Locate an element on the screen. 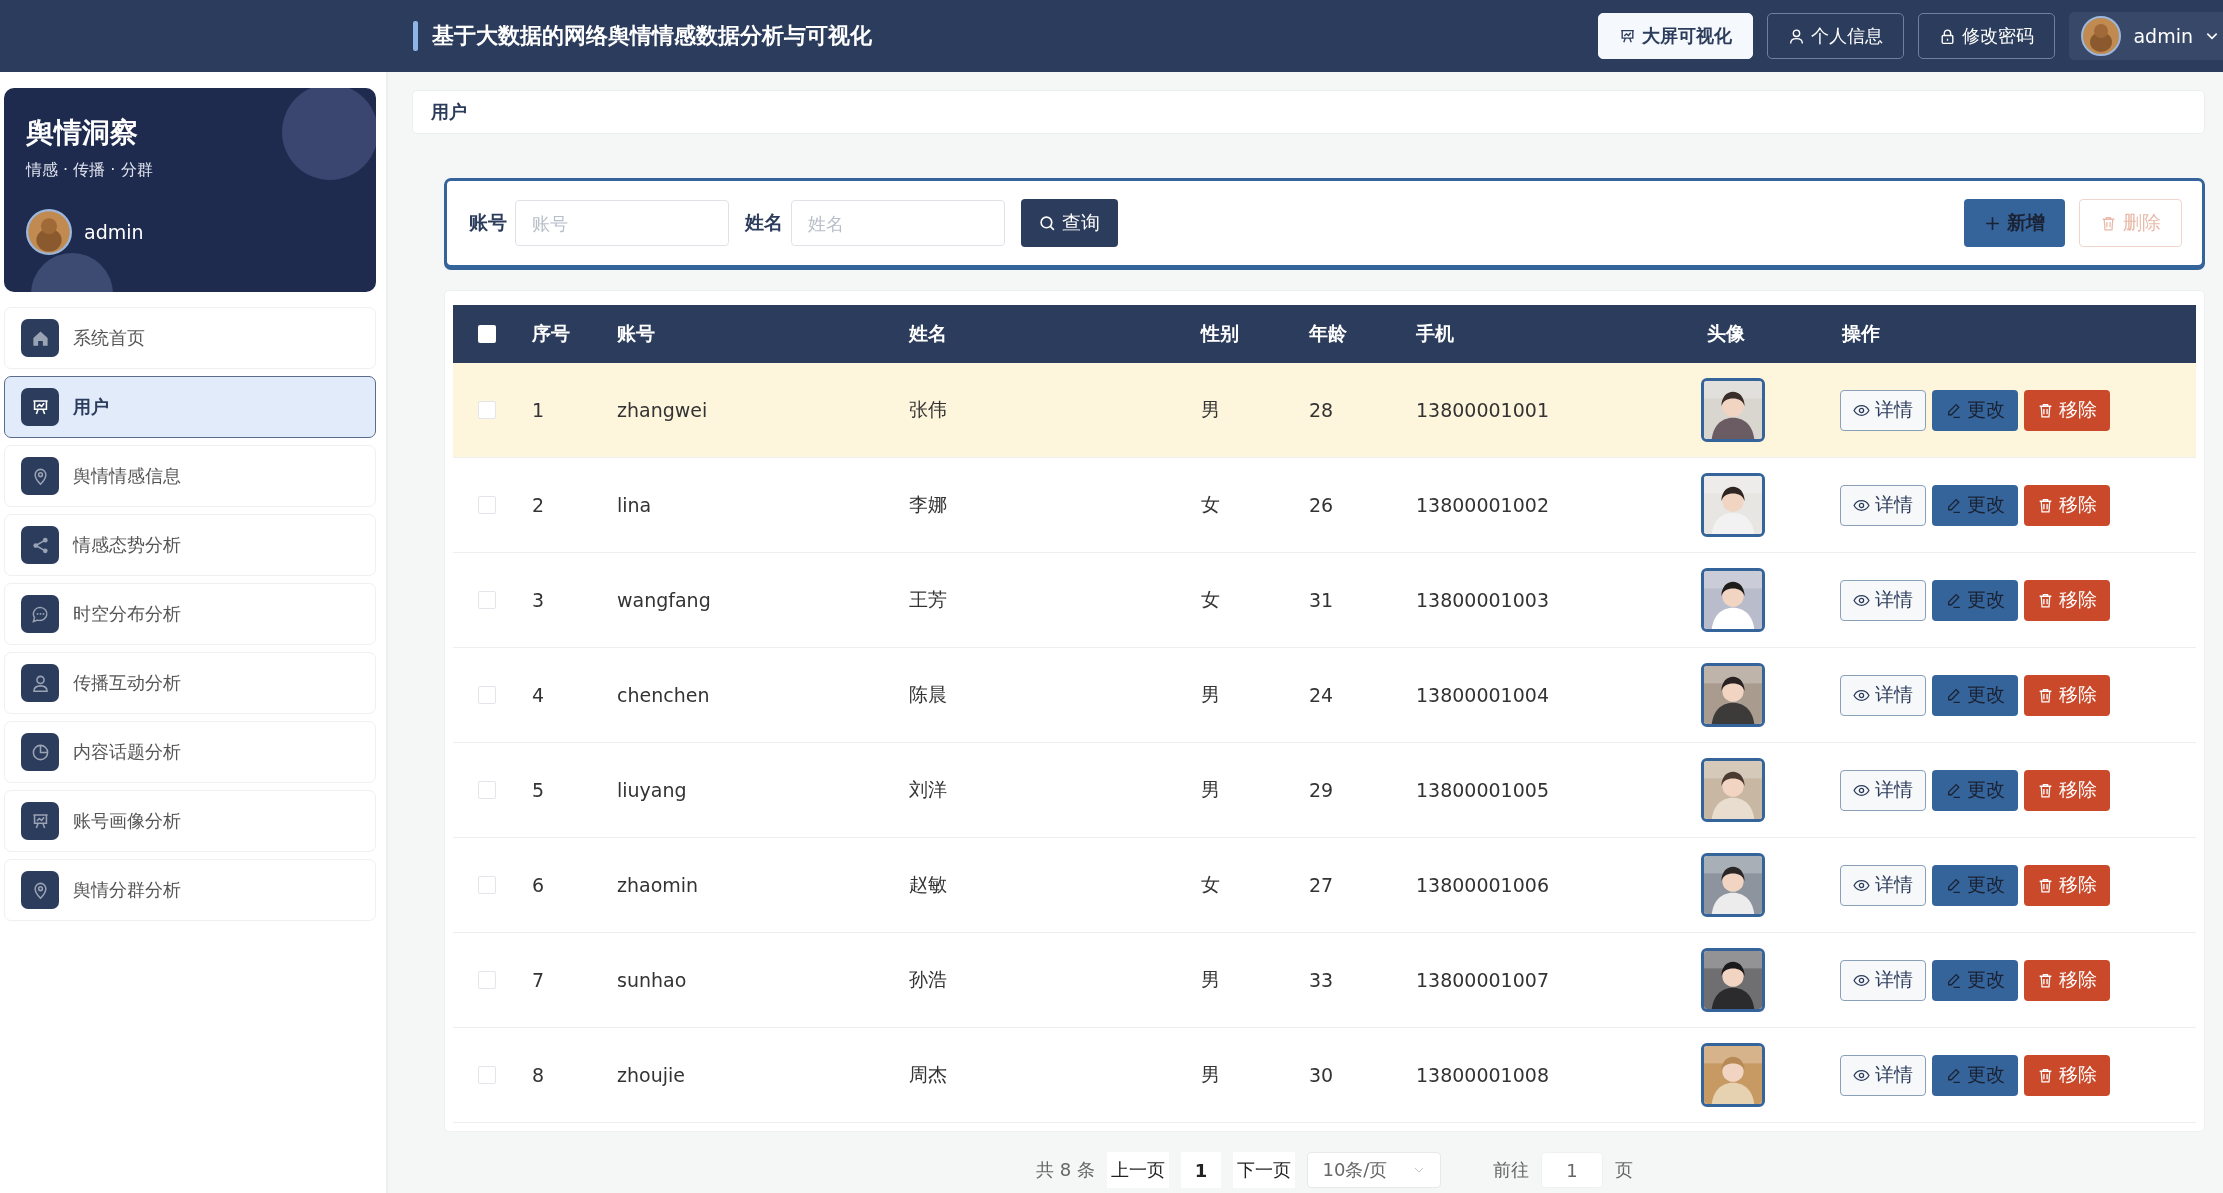 This screenshot has height=1193, width=2223. sidebar-item: 账号画像分析 is located at coordinates (190, 821).